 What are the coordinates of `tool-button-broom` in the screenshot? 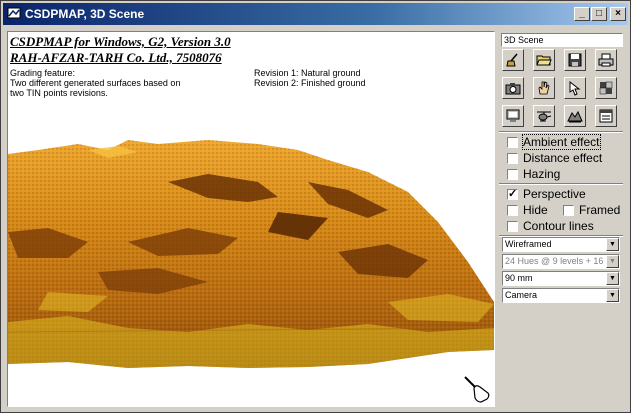 It's located at (513, 60).